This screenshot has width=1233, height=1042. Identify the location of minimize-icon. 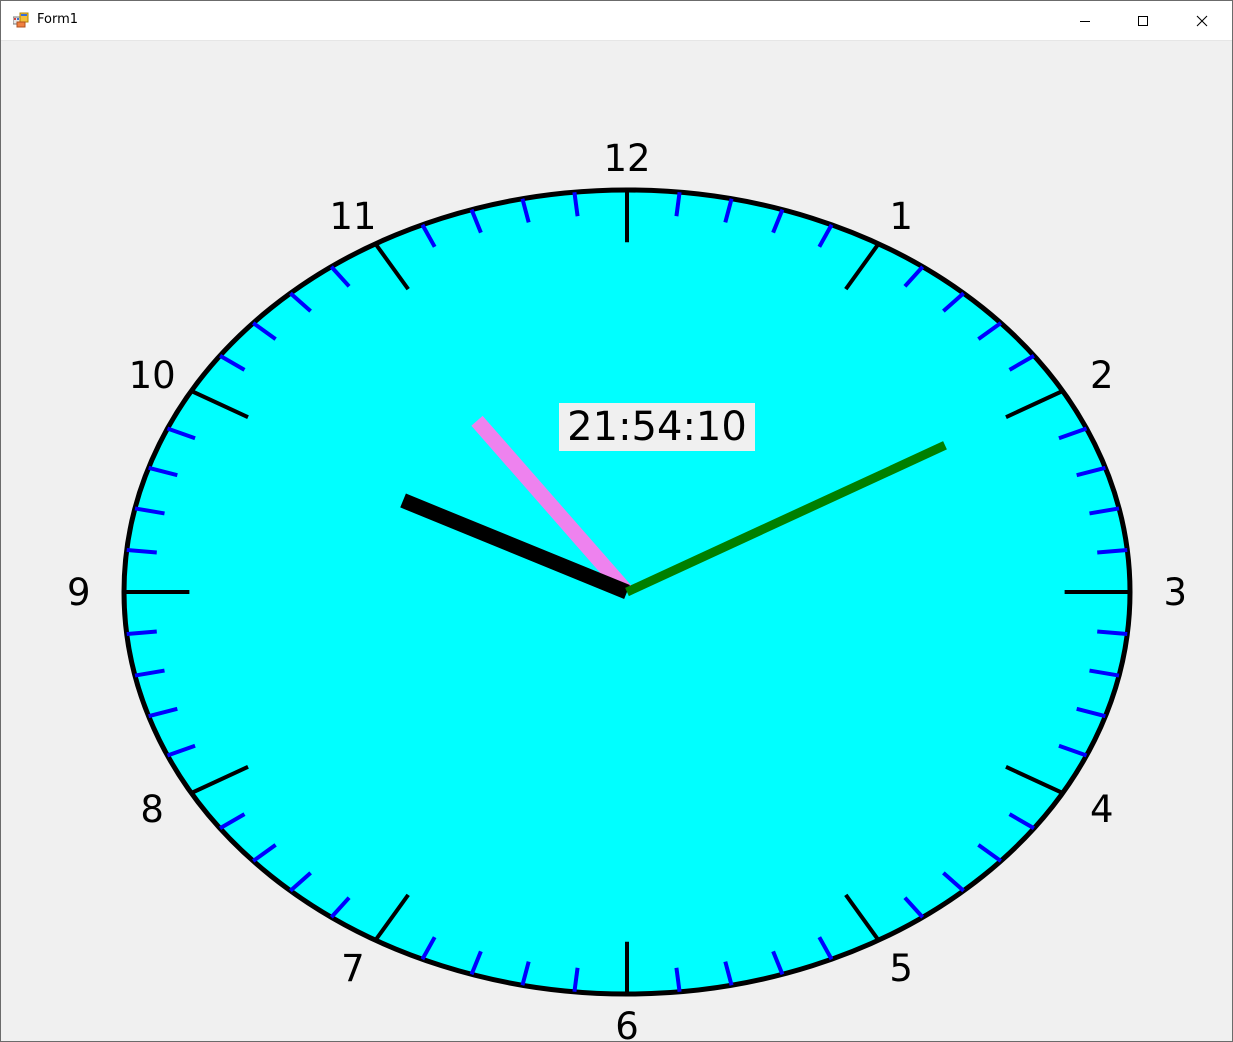
(1085, 21).